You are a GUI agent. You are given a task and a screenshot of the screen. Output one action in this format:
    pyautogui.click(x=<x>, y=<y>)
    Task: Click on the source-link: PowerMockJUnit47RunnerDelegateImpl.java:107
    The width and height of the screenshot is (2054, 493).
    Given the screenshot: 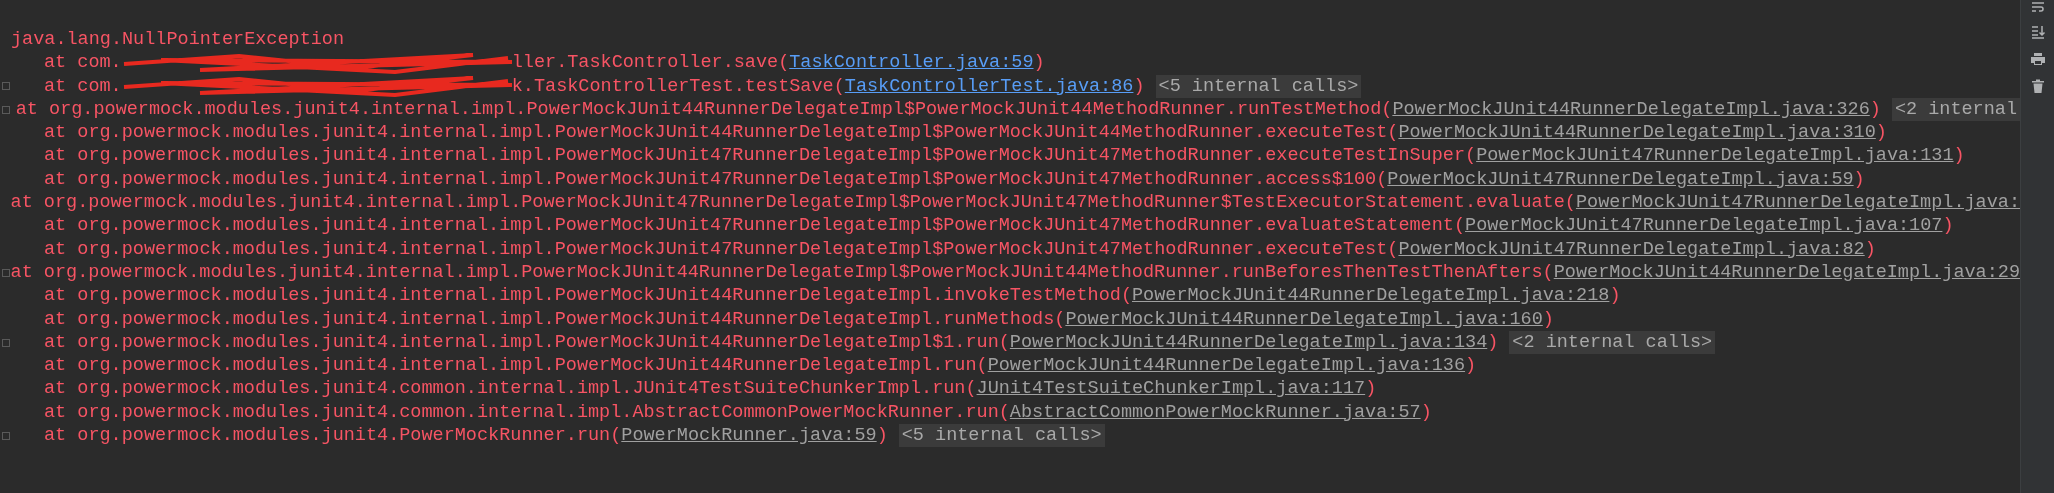 What is the action you would take?
    pyautogui.click(x=1704, y=226)
    